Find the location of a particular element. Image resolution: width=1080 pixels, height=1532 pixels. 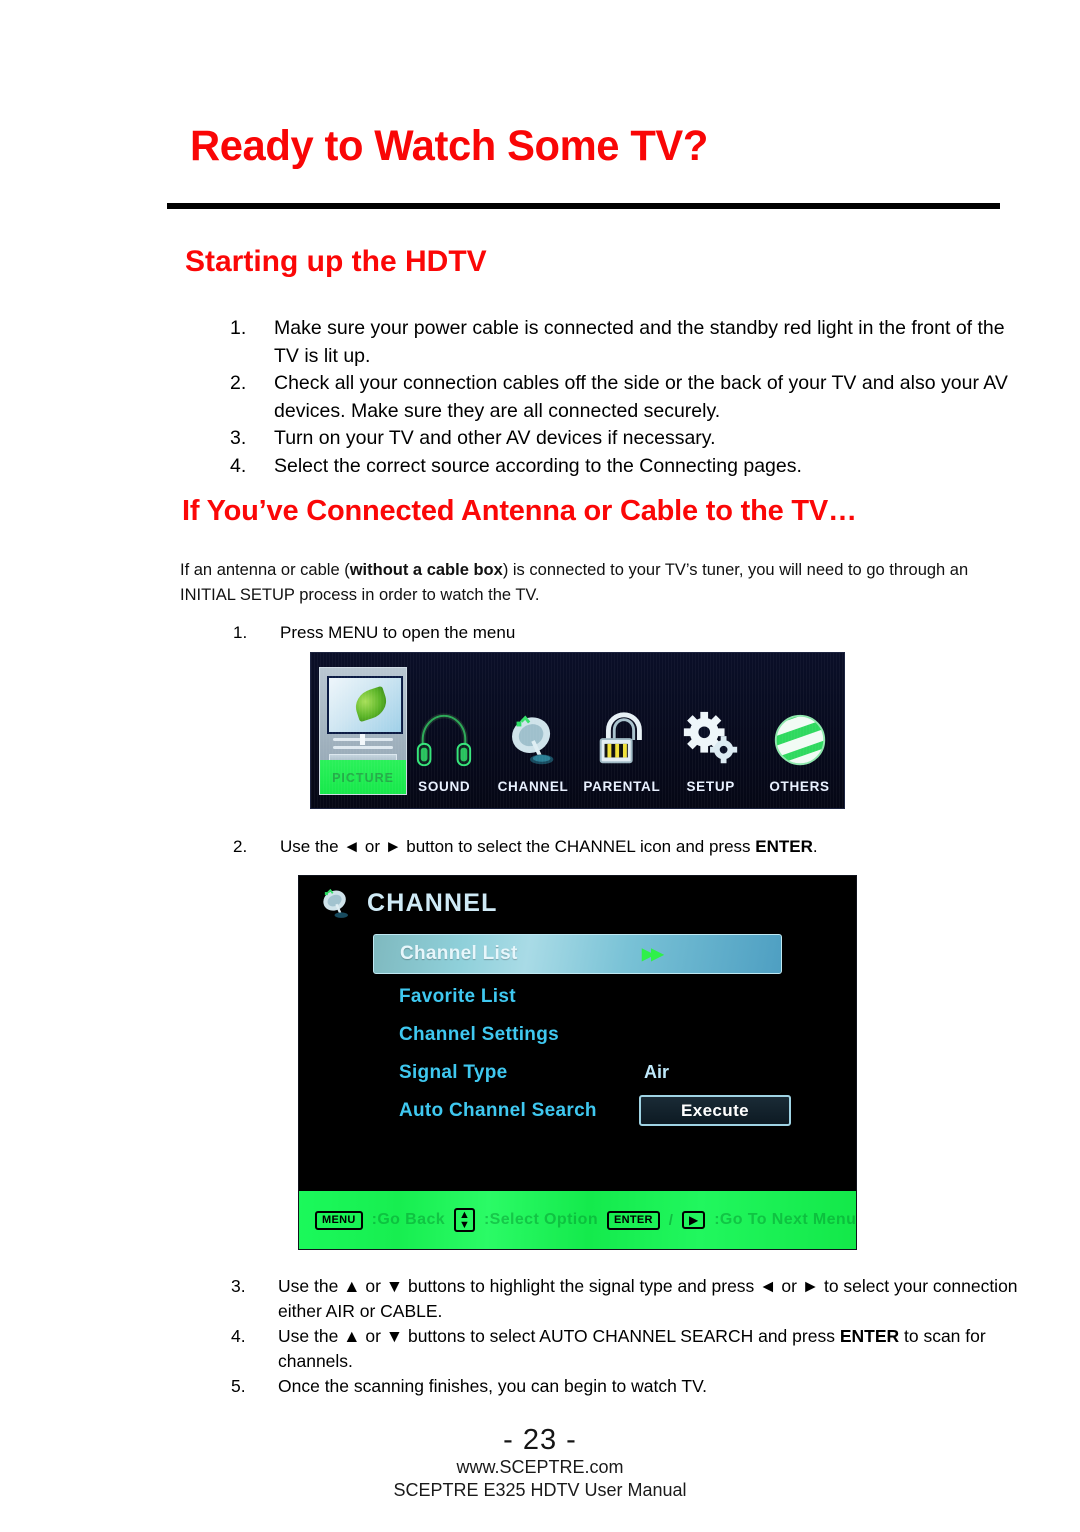

step-text-b: . is located at coordinates (440, 1311).